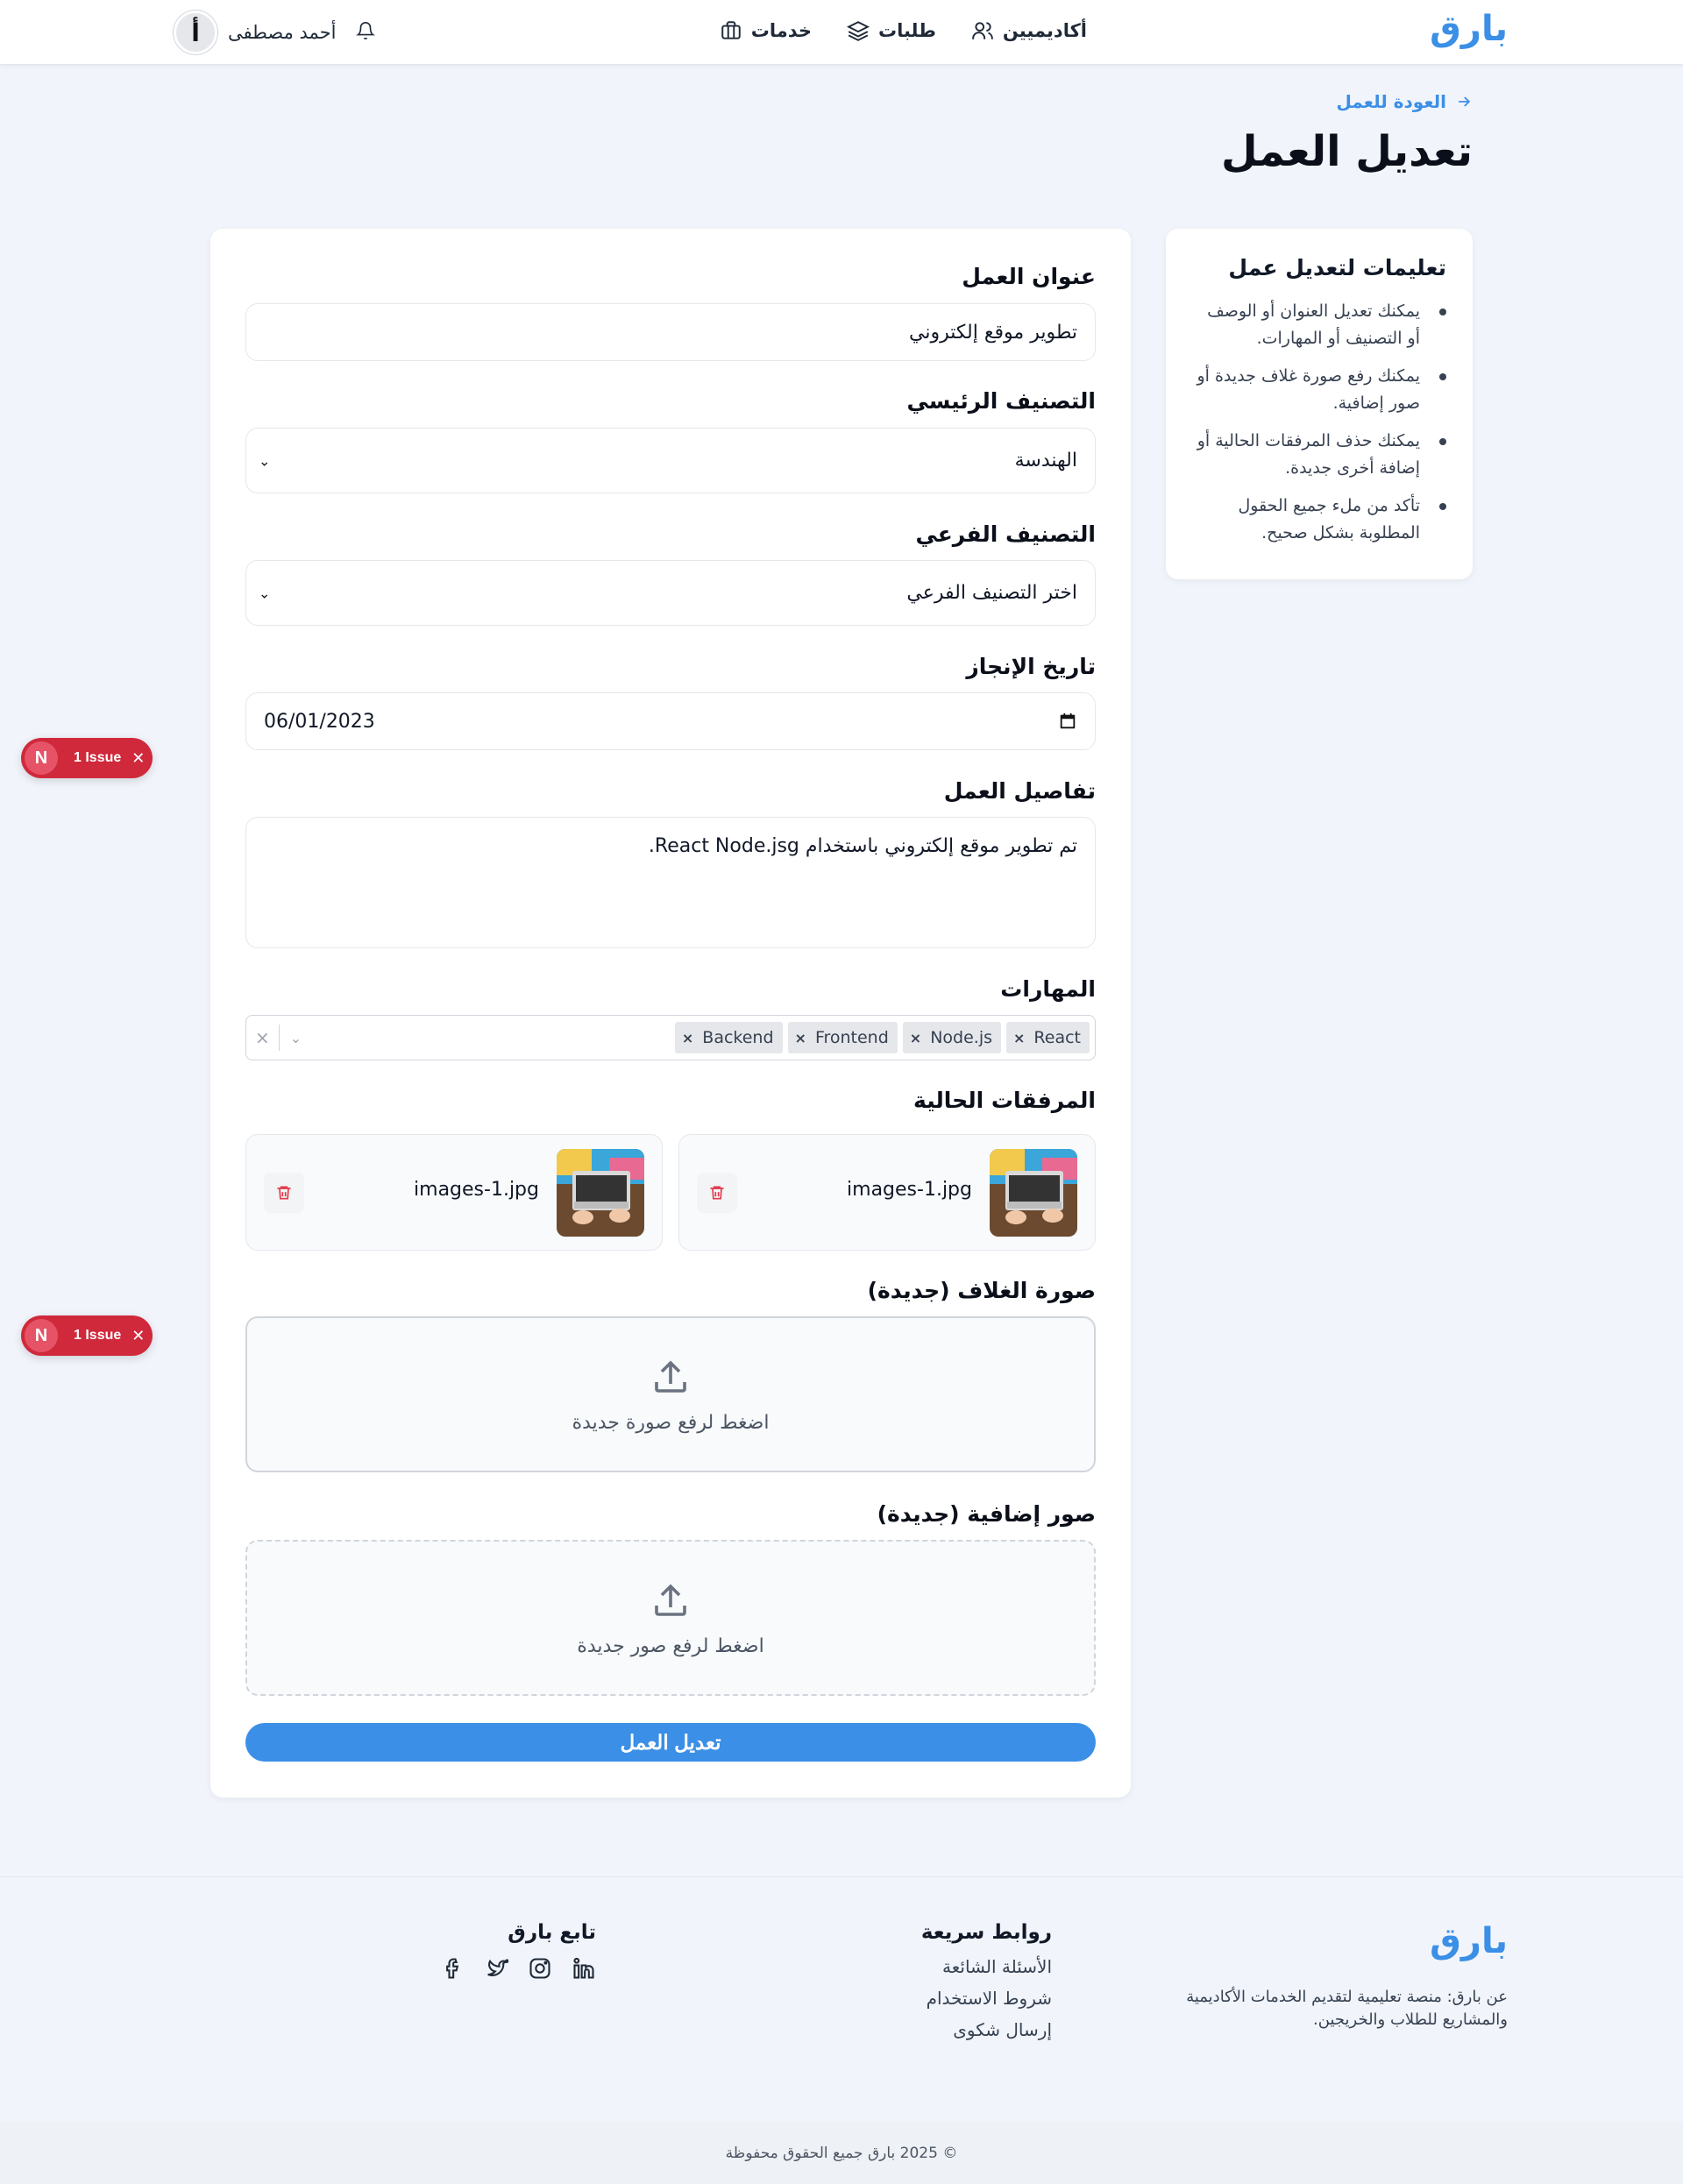  What do you see at coordinates (1319, 390) in the screenshot?
I see `instruction-item: يمكنك رفع صورة غلاف جديدة أو صور إضافية.` at bounding box center [1319, 390].